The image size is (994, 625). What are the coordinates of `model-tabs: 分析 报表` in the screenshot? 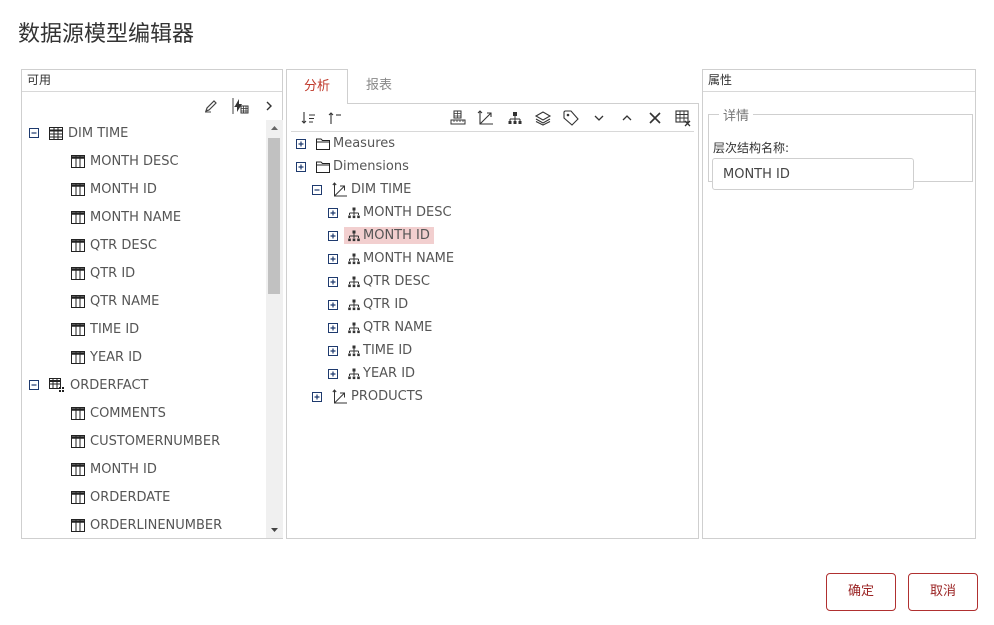 It's located at (492, 86).